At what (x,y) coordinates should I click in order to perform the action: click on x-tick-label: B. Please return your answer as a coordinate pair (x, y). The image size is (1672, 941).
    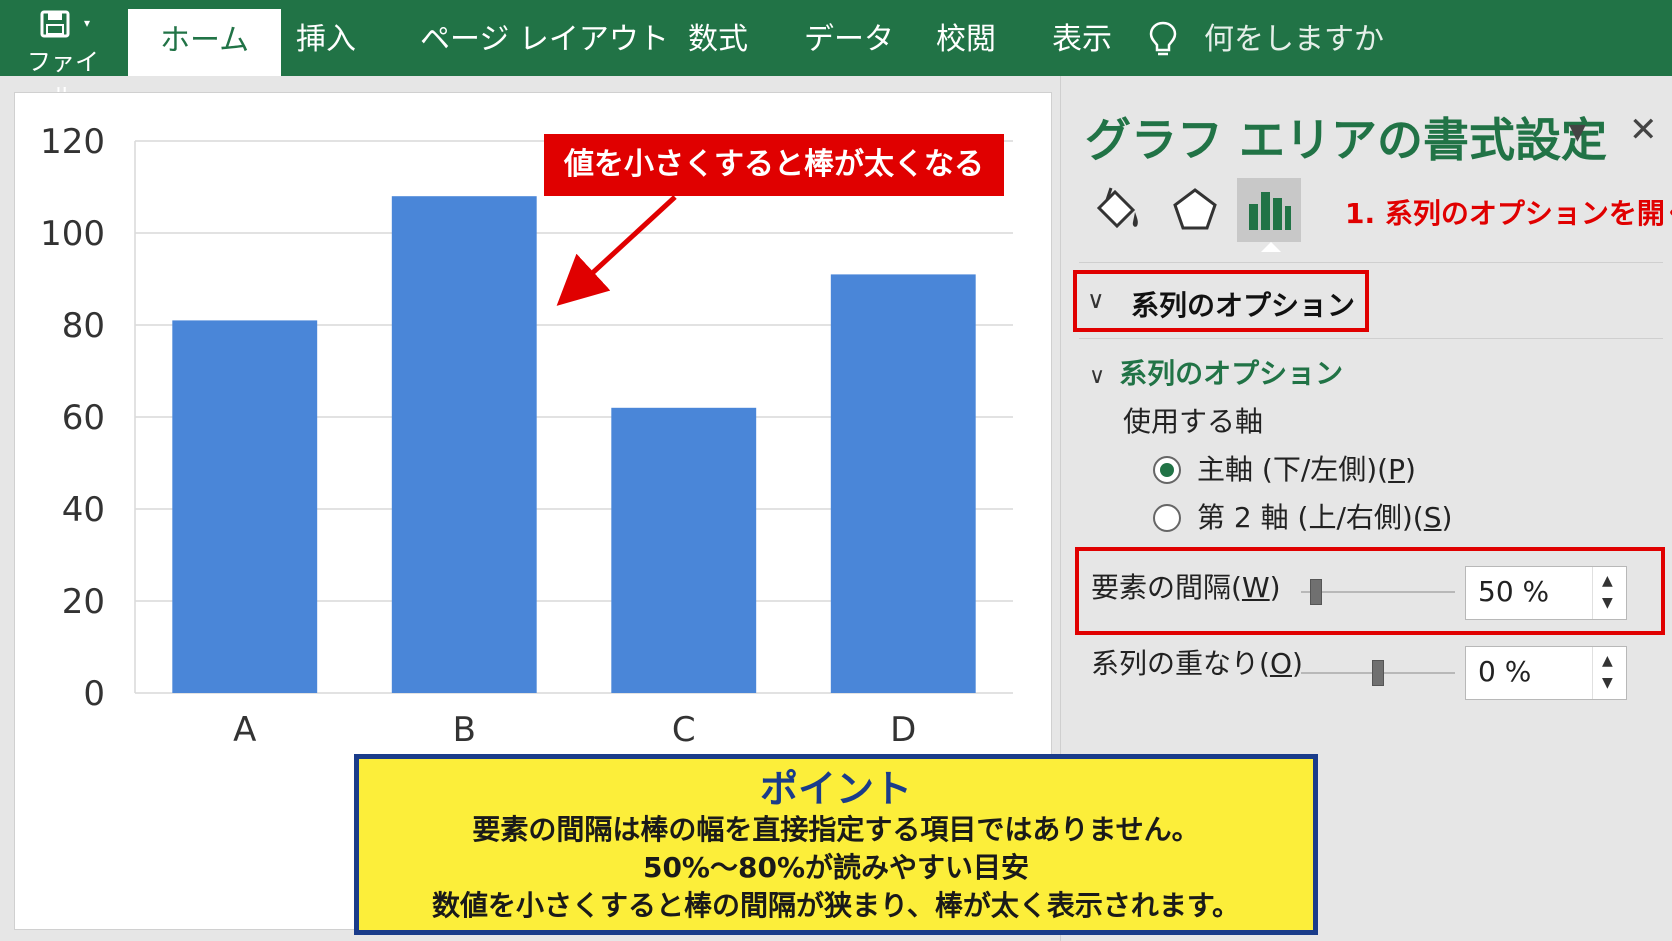
    Looking at the image, I should click on (464, 730).